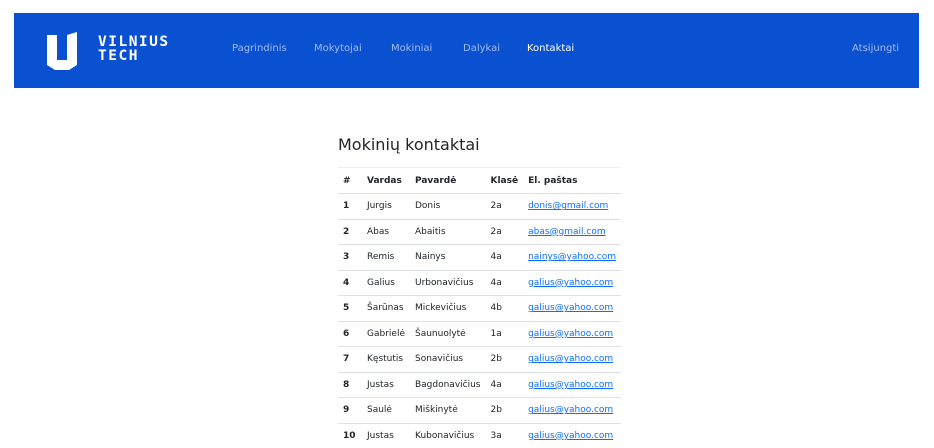  What do you see at coordinates (386, 385) in the screenshot?
I see `cell-vardas: Justas` at bounding box center [386, 385].